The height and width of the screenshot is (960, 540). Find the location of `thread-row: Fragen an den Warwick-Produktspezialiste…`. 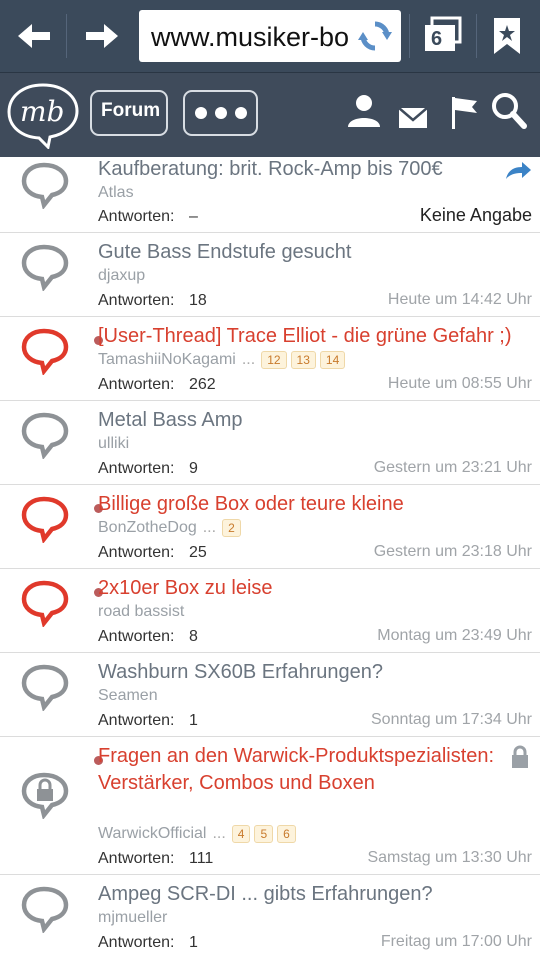

thread-row: Fragen an den Warwick-Produktspezialiste… is located at coordinates (270, 806).